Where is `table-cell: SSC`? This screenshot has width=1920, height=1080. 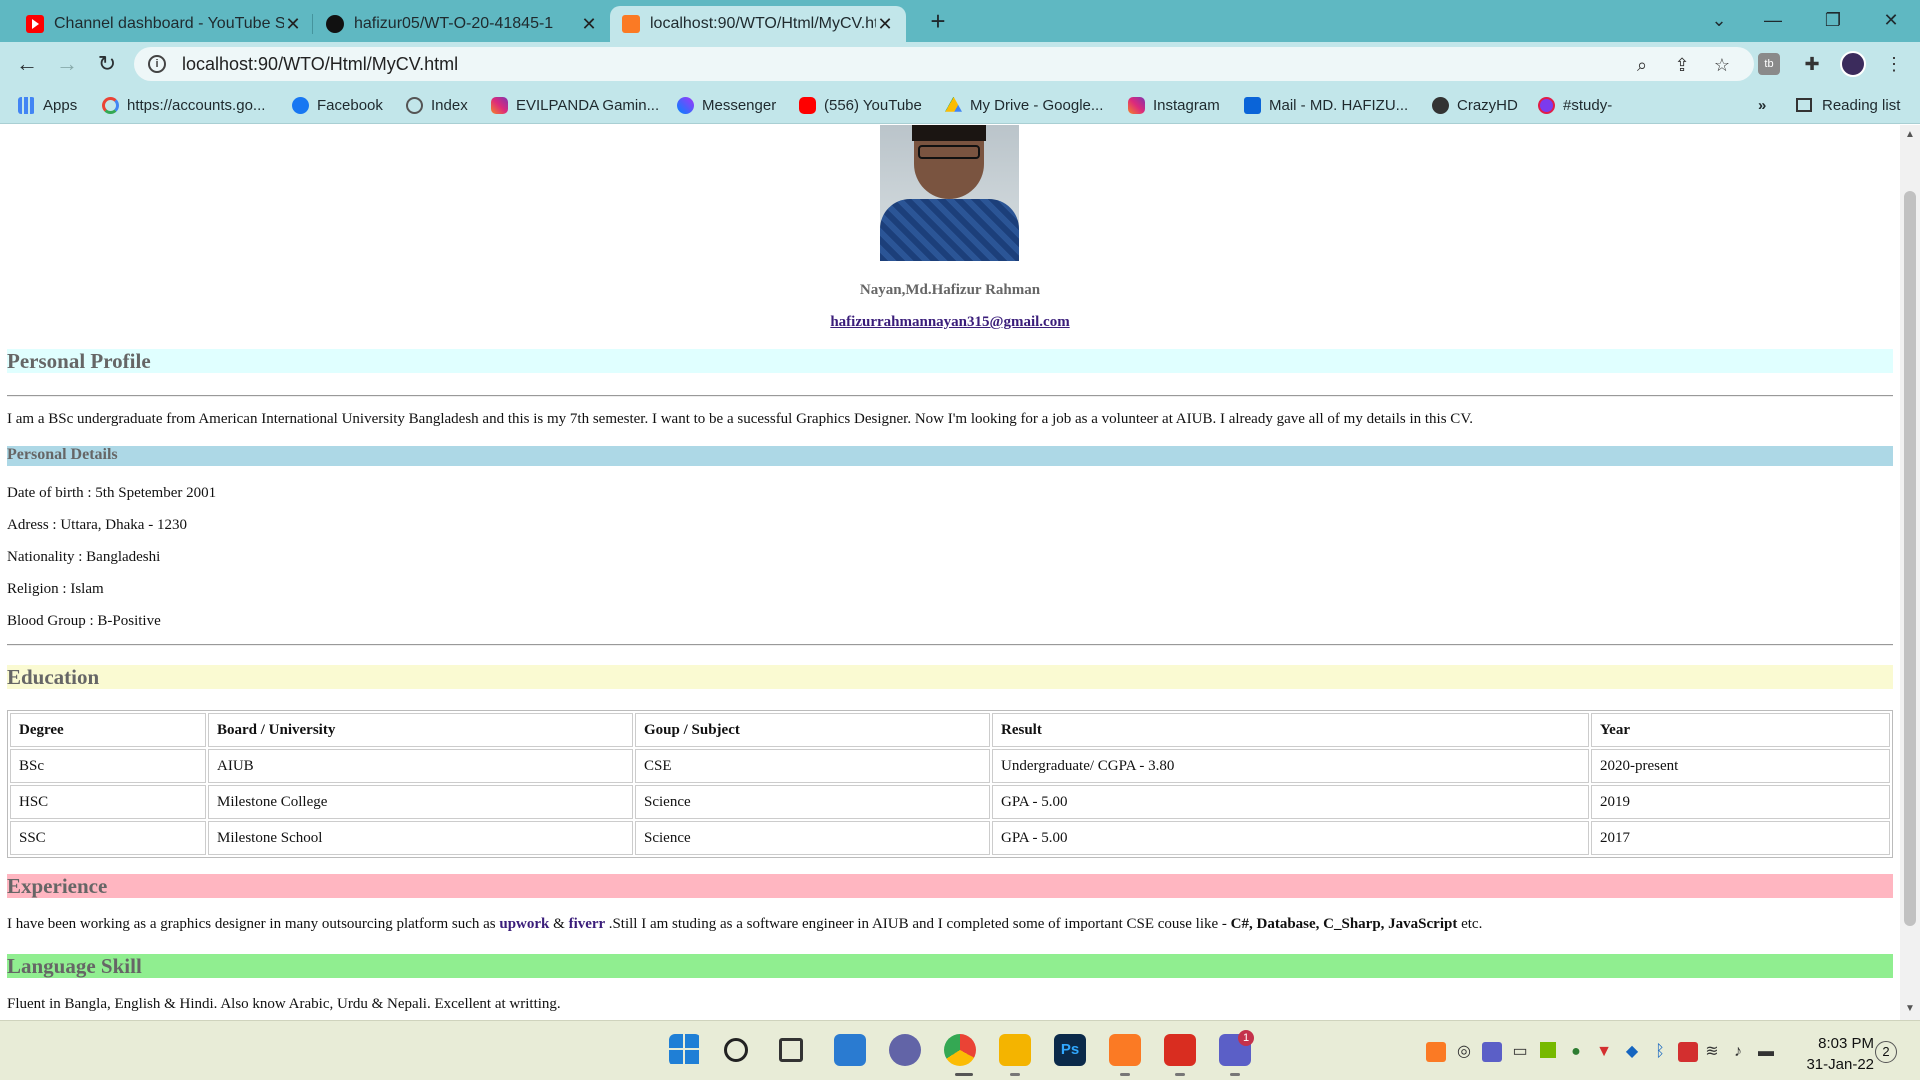 table-cell: SSC is located at coordinates (108, 838).